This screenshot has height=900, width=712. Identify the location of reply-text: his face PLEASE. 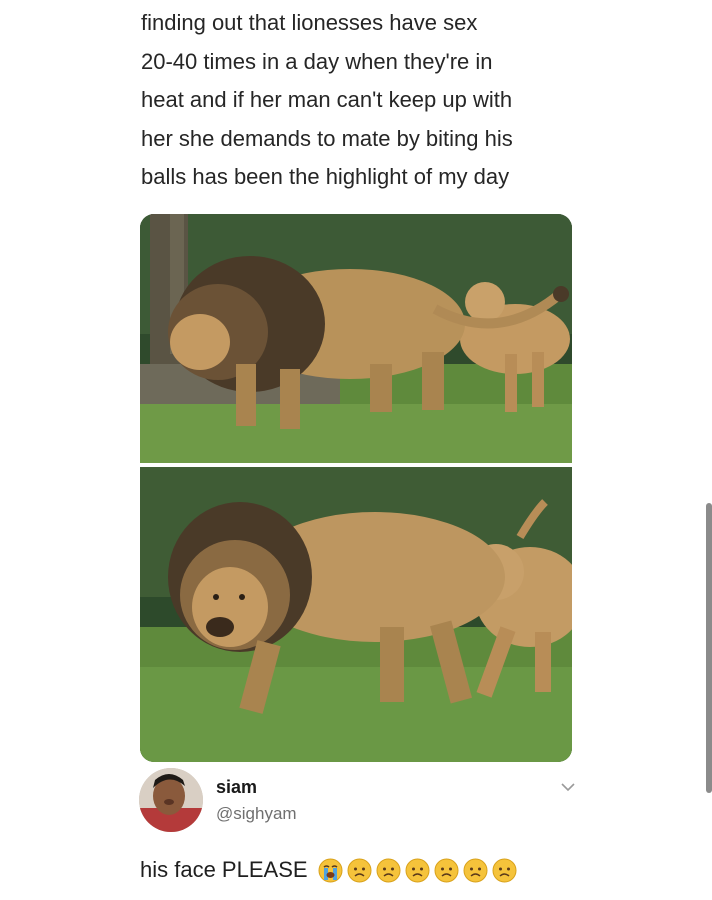
(224, 869).